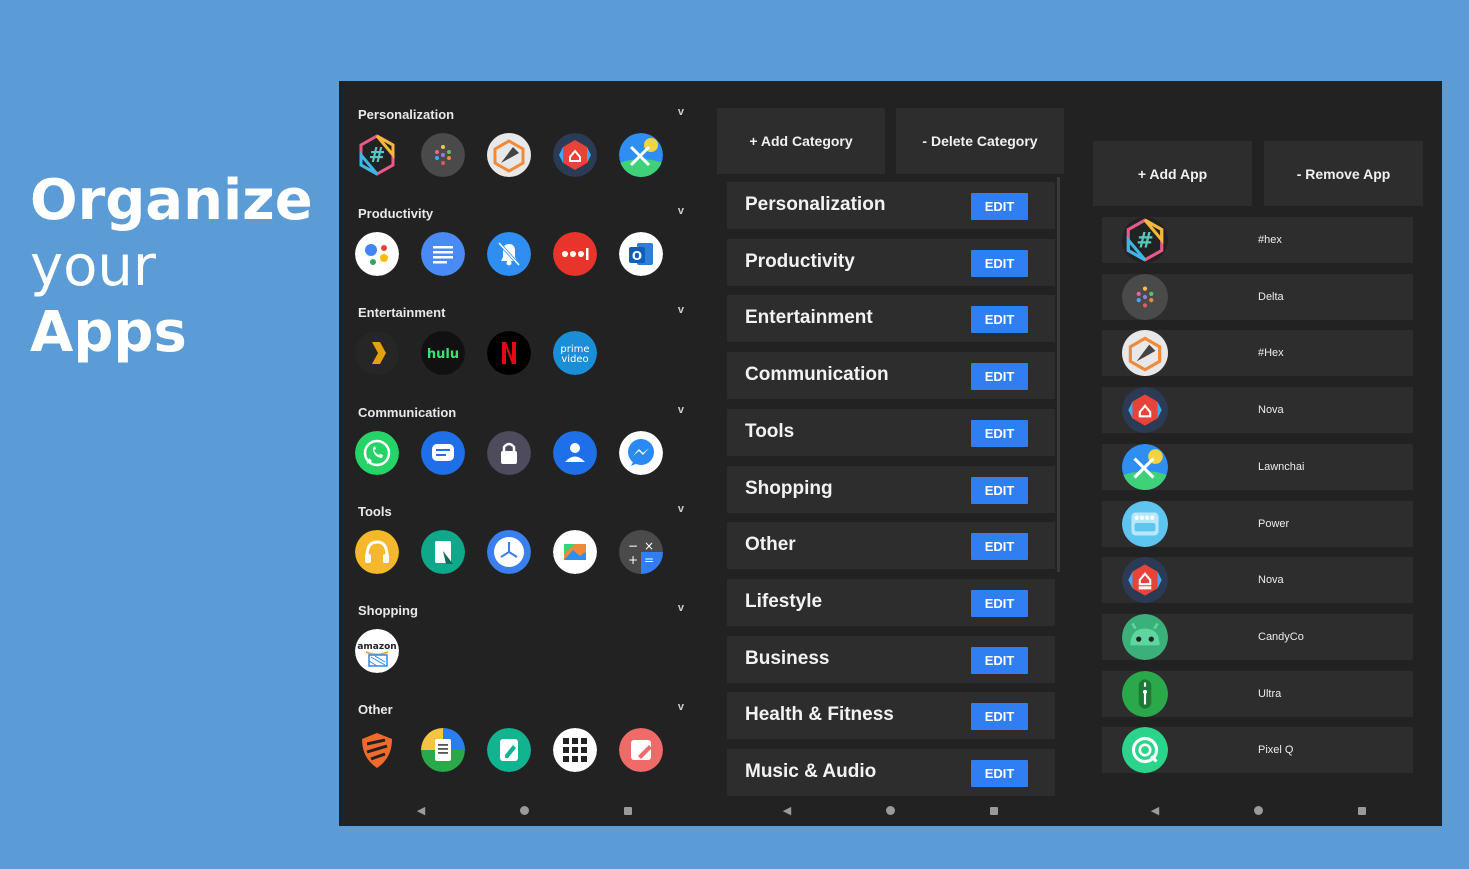  I want to click on category-row: Communication EDIT, so click(891, 376).